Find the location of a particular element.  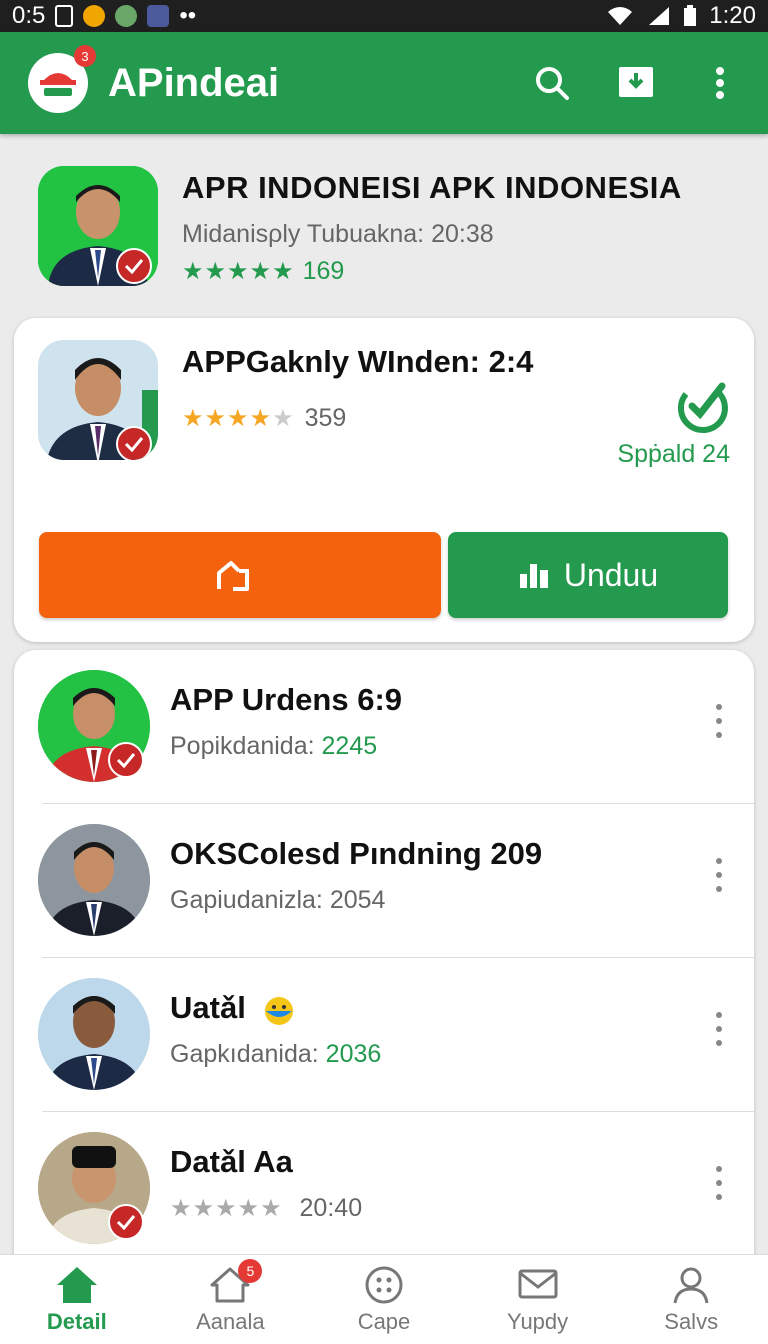

header-app-rating: ★★★★★ 169 is located at coordinates (432, 271).